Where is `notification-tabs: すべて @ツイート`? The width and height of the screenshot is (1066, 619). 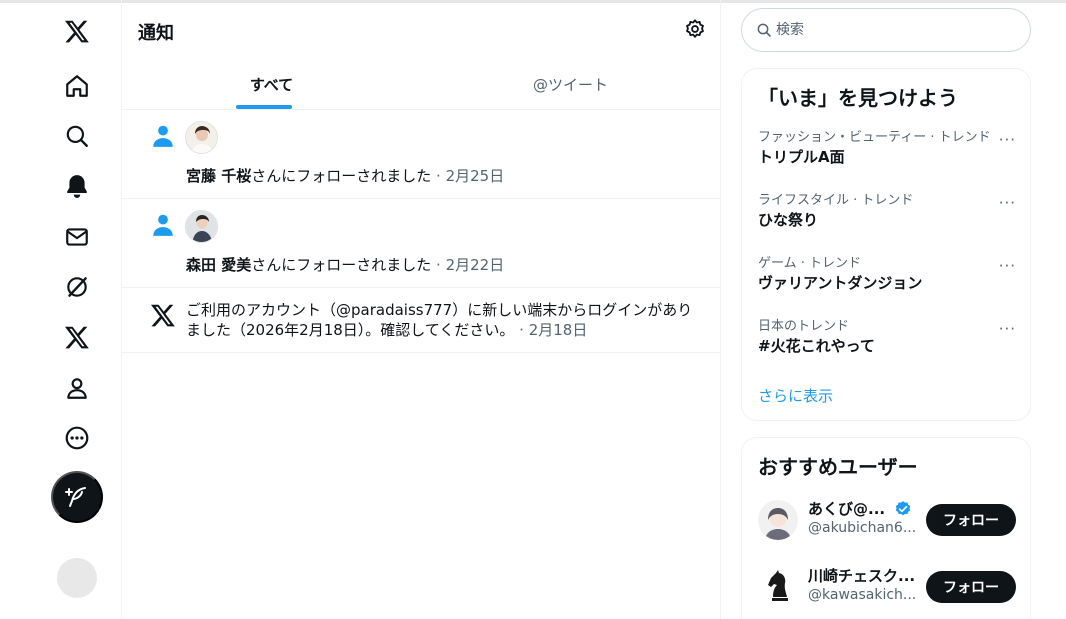
notification-tabs: すべて @ツイート is located at coordinates (421, 84).